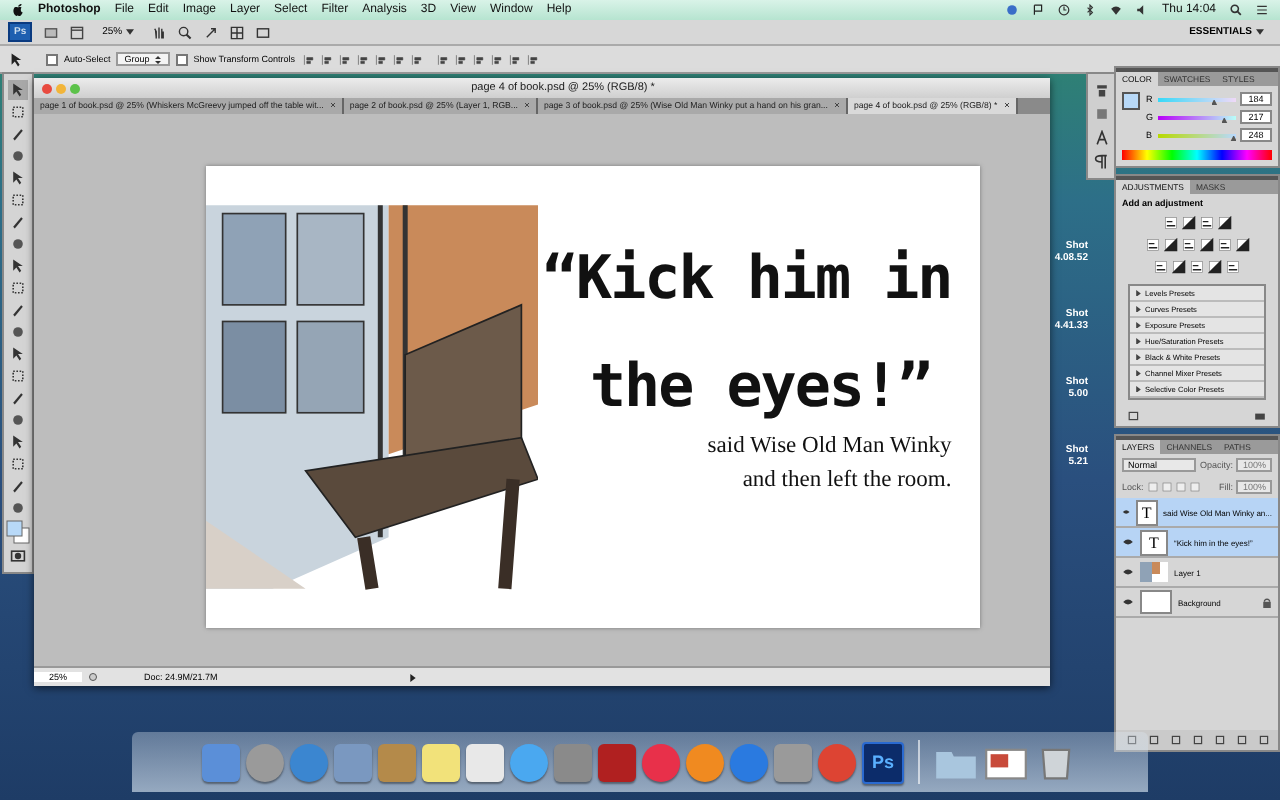 The image size is (1280, 800). I want to click on grid-icon, so click(237, 32).